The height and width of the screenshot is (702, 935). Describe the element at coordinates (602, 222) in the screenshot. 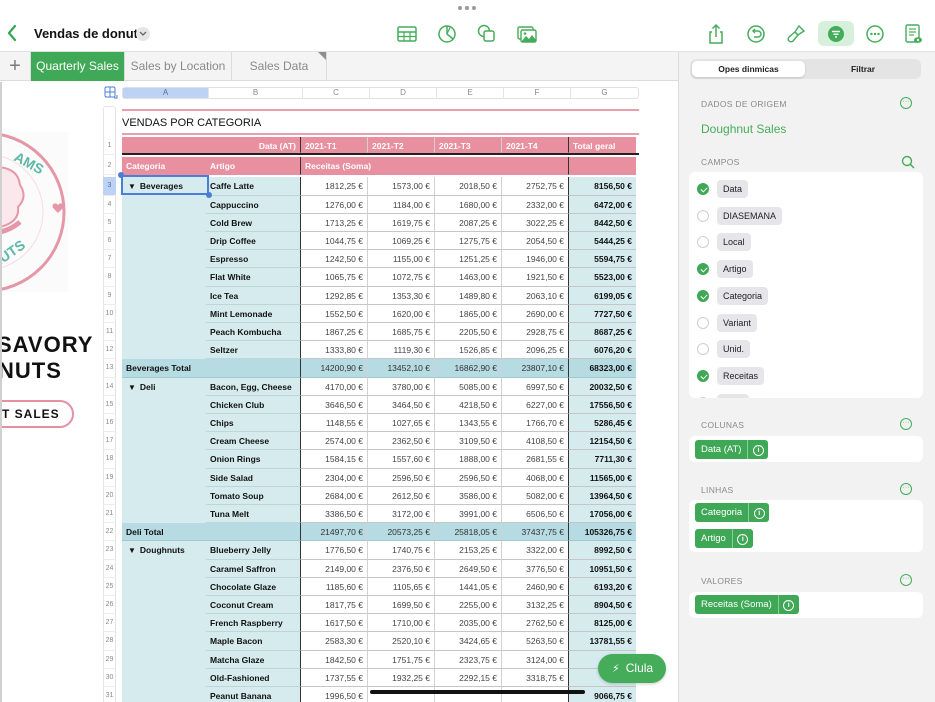

I see `row-total-cell: 8442,50 €` at that location.